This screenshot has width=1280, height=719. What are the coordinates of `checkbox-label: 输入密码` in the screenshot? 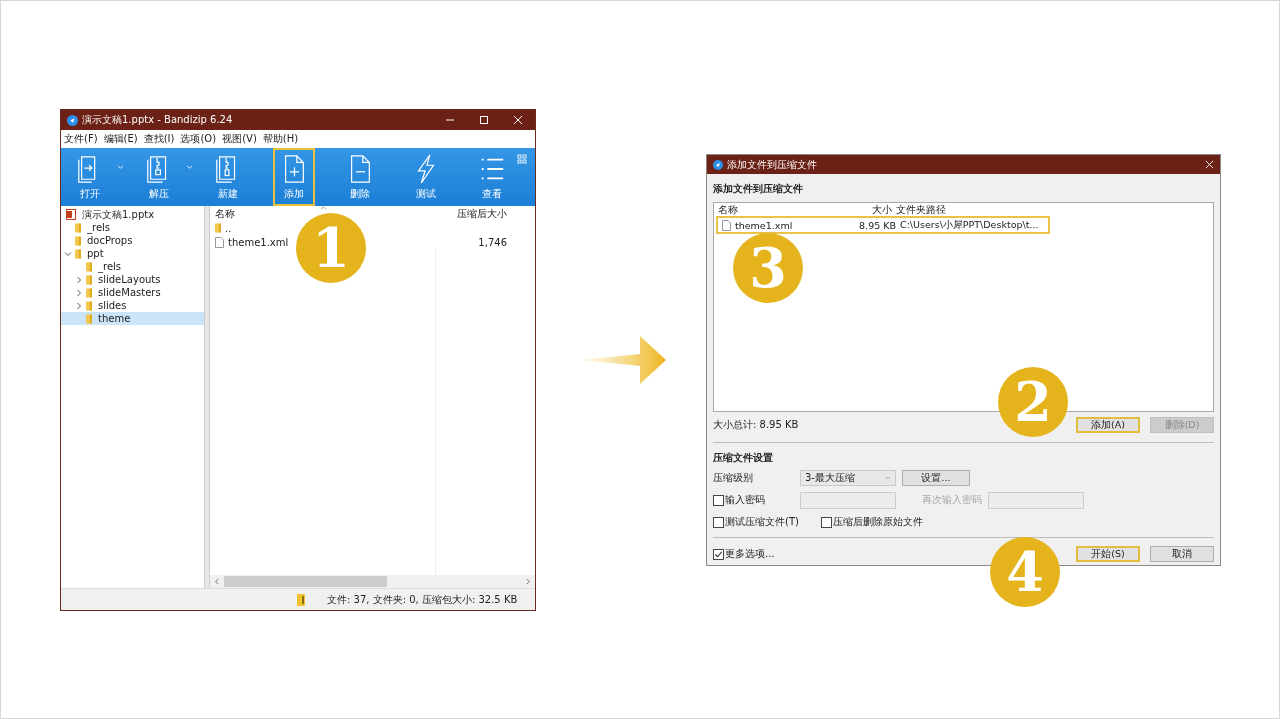 It's located at (745, 500).